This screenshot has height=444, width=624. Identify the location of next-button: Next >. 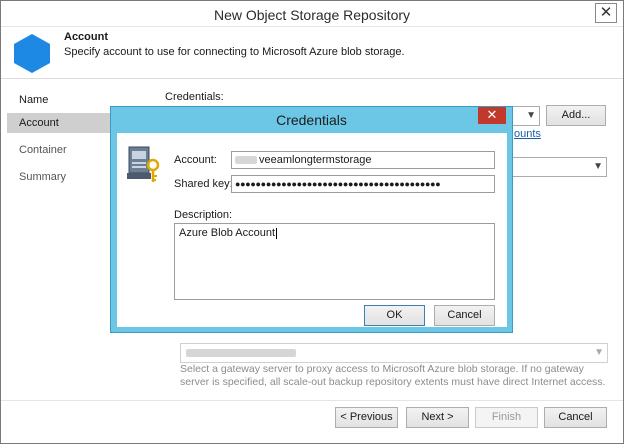
(437, 417).